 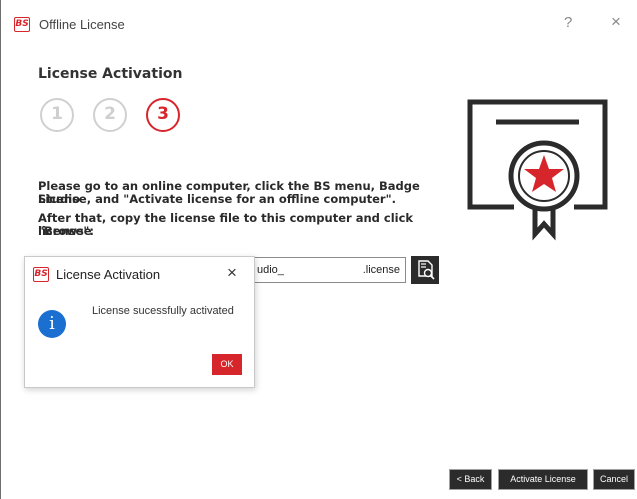 I want to click on help-button: ?, so click(x=568, y=22).